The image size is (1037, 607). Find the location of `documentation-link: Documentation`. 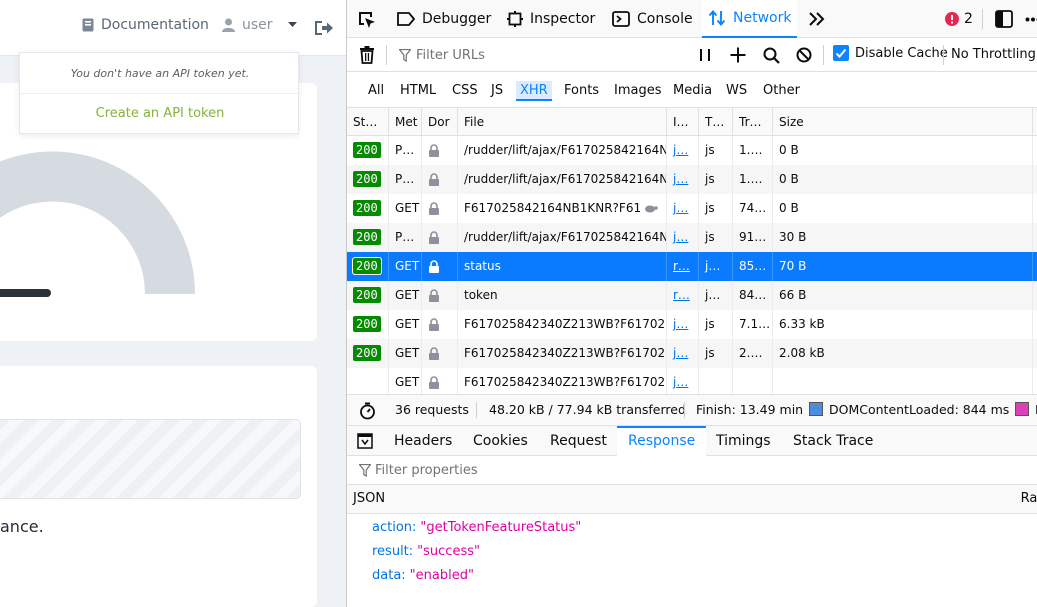

documentation-link: Documentation is located at coordinates (145, 25).